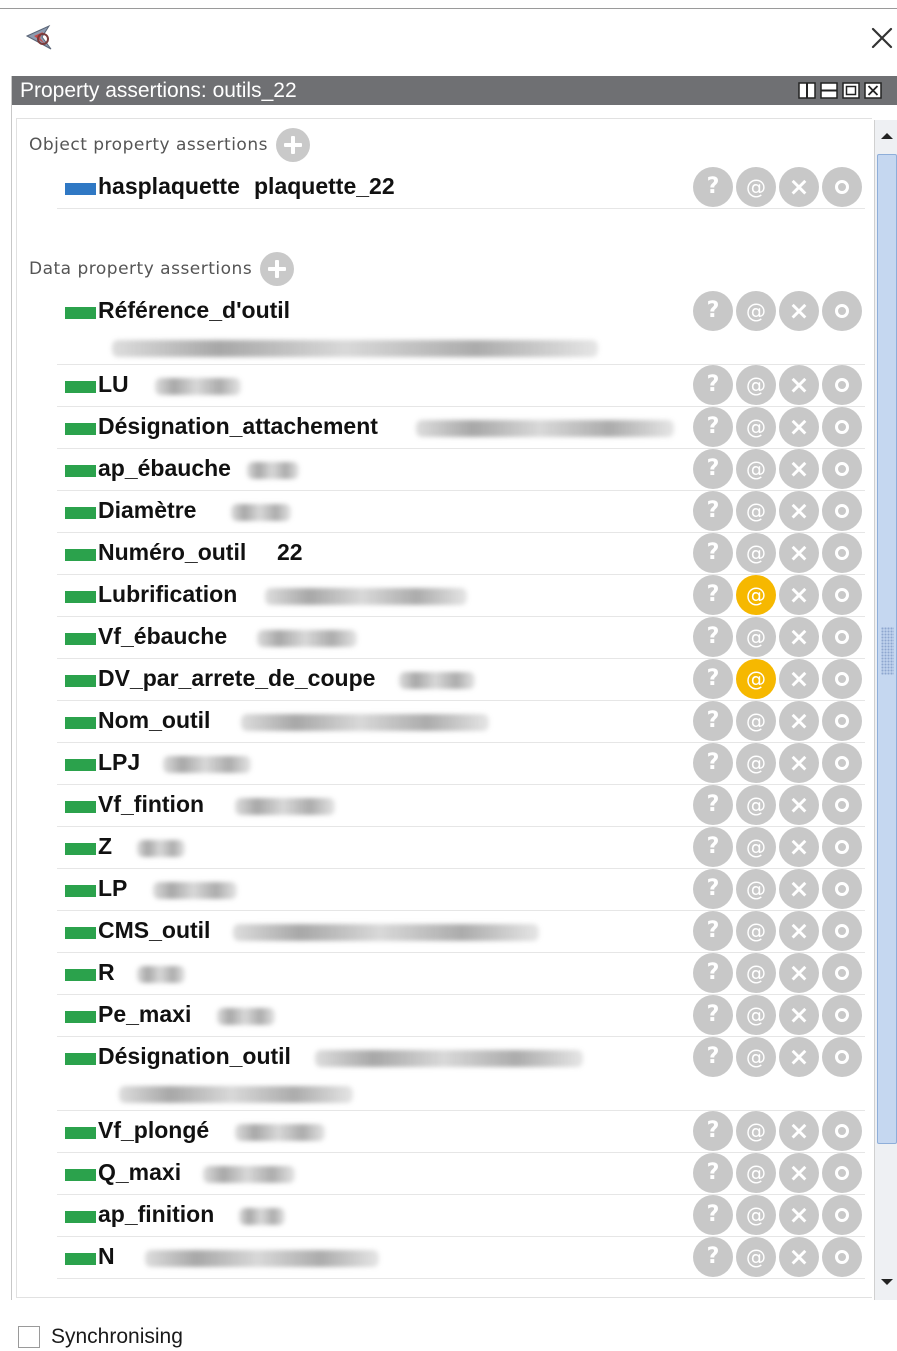  I want to click on close-icon, so click(882, 38).